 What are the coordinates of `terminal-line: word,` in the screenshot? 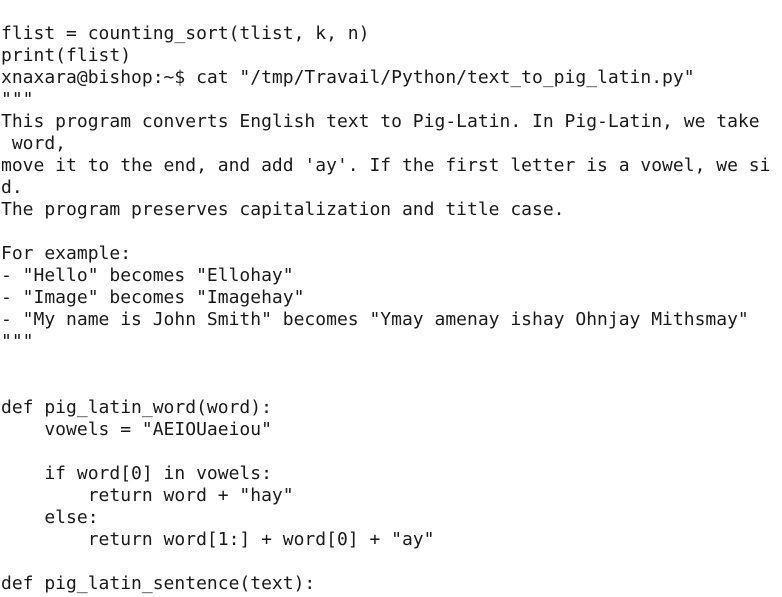 It's located at (34, 143).